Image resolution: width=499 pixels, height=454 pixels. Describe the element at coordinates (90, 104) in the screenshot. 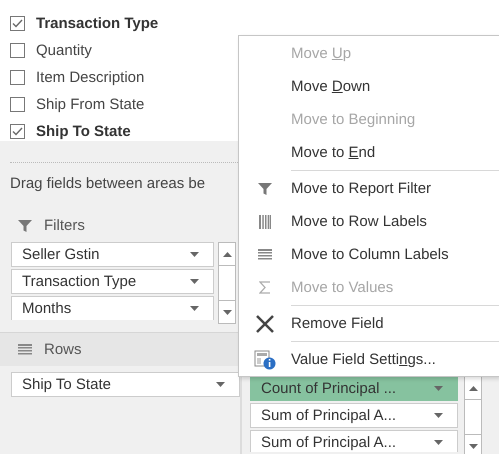

I see `field-name: Ship From State` at that location.